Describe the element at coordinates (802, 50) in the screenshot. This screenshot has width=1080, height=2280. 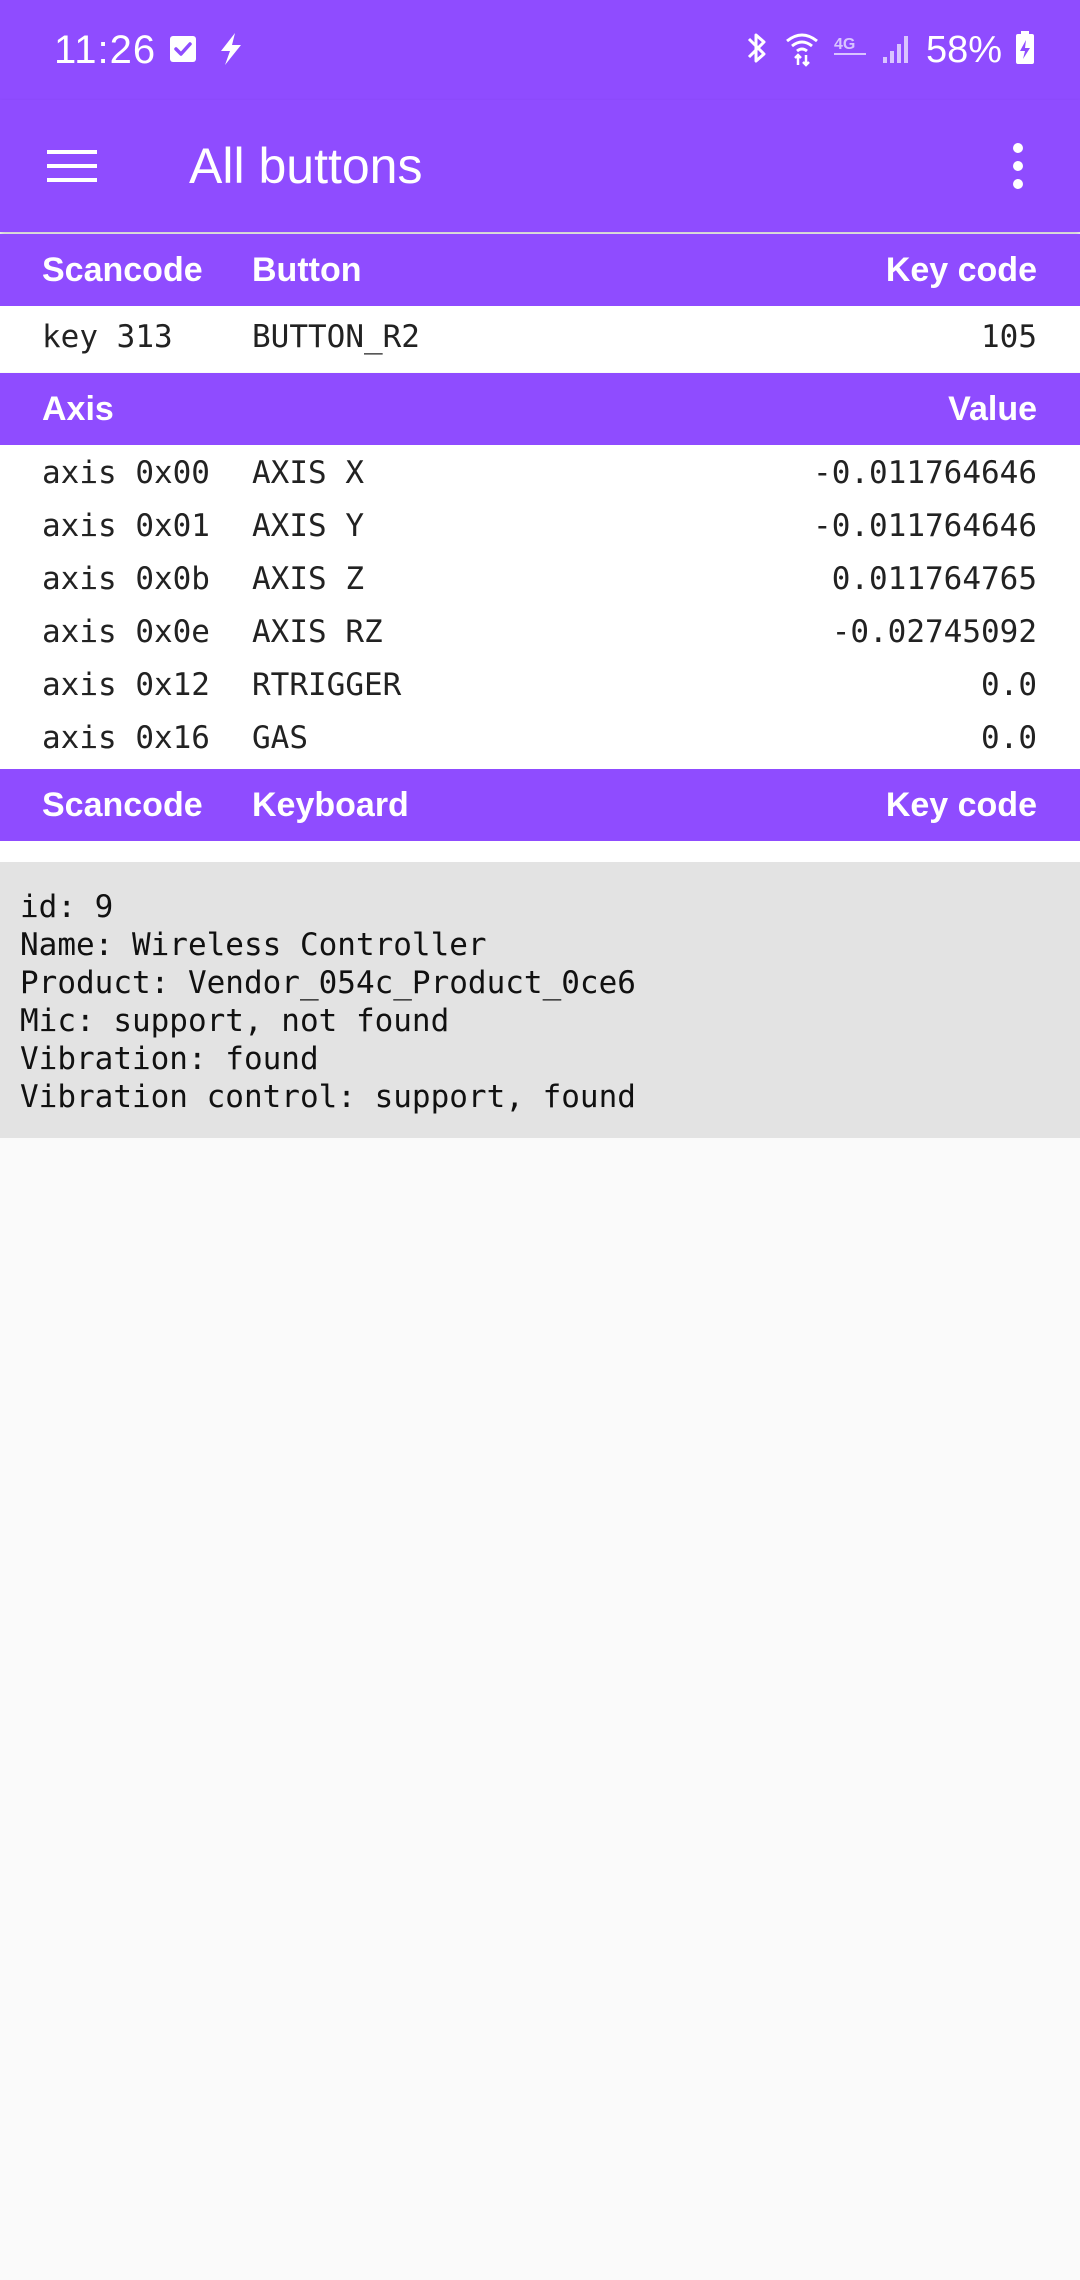
I see `wifi-icon` at that location.